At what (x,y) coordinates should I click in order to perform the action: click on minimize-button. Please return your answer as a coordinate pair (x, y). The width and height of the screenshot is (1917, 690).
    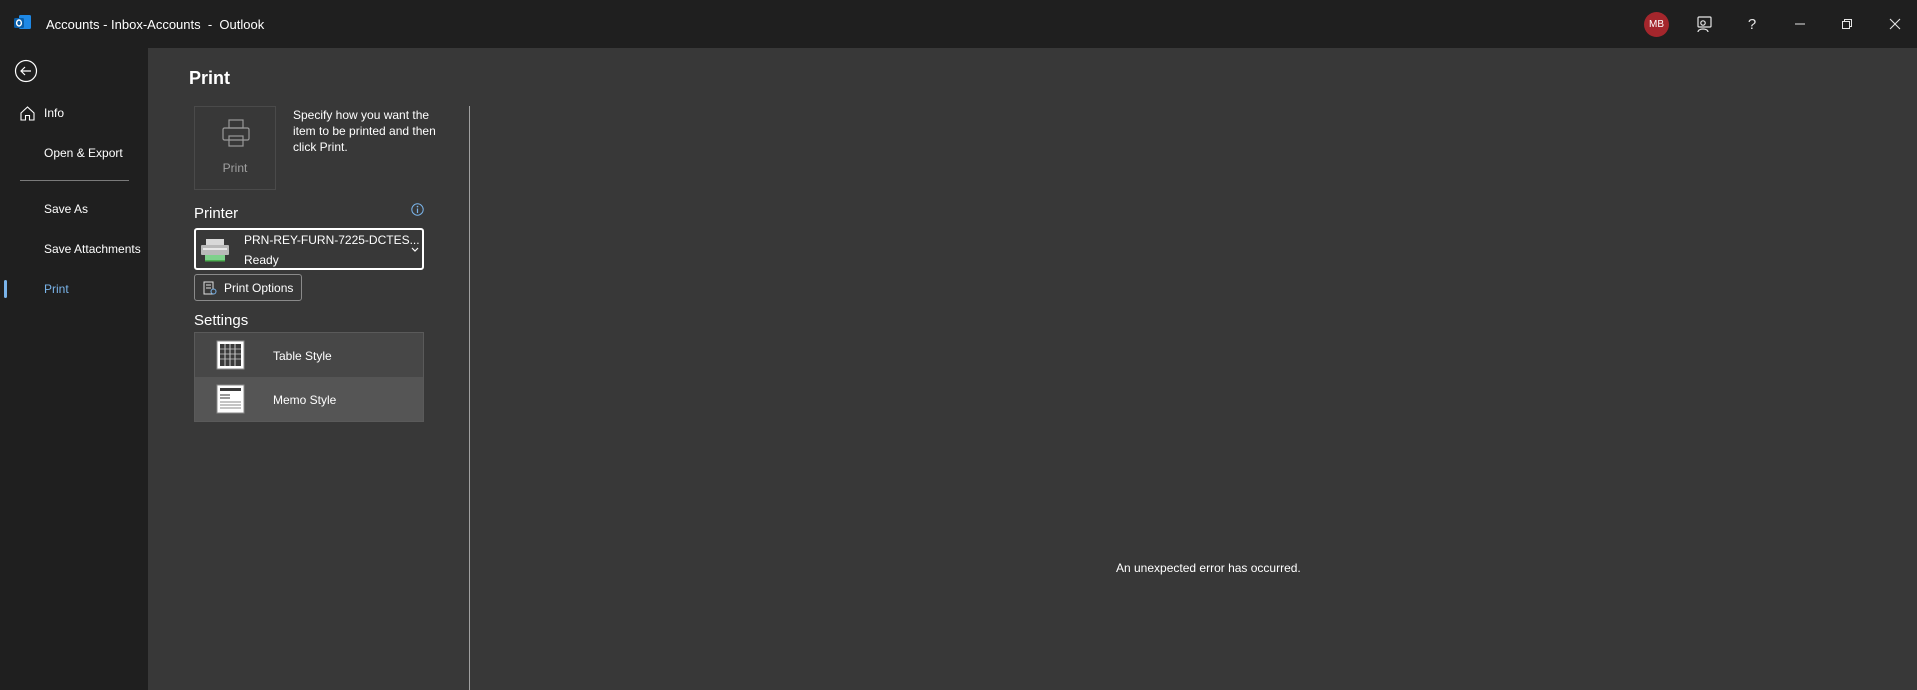
    Looking at the image, I should click on (1800, 24).